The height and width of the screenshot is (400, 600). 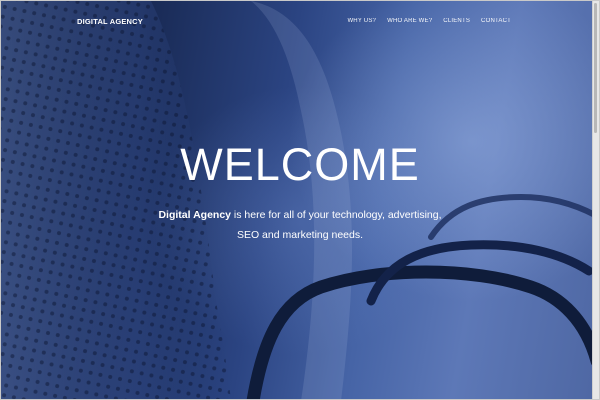 I want to click on nav-item-contact: CONTACT, so click(x=496, y=21).